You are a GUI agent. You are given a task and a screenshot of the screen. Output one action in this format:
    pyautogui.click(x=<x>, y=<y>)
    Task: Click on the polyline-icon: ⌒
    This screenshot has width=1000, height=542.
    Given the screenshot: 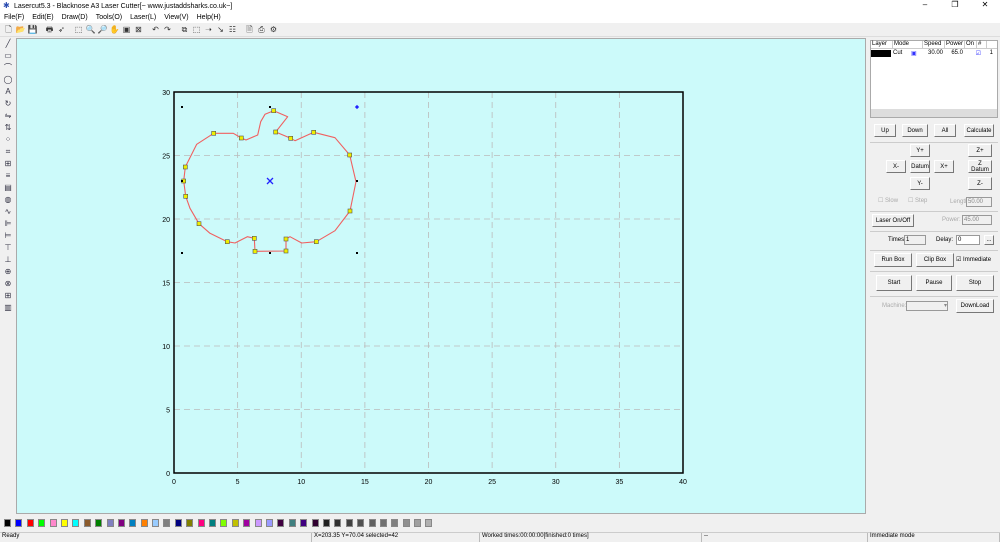 What is the action you would take?
    pyautogui.click(x=8, y=68)
    